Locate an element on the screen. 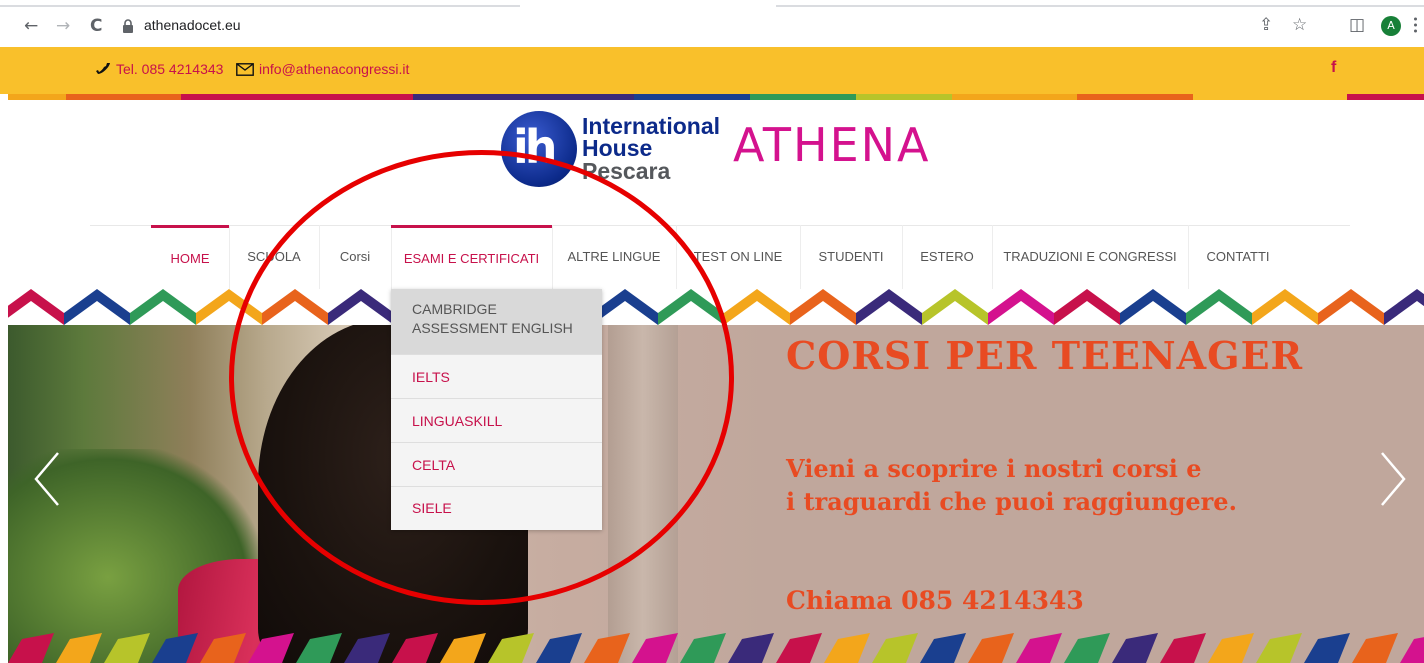  bottom-flag-strip is located at coordinates (716, 648).